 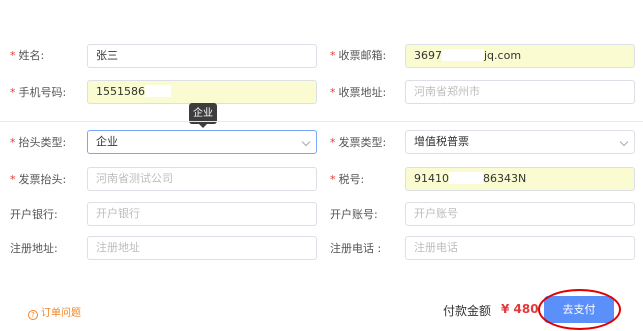 I want to click on invoice-type-label: * 发票类型:, so click(x=358, y=142).